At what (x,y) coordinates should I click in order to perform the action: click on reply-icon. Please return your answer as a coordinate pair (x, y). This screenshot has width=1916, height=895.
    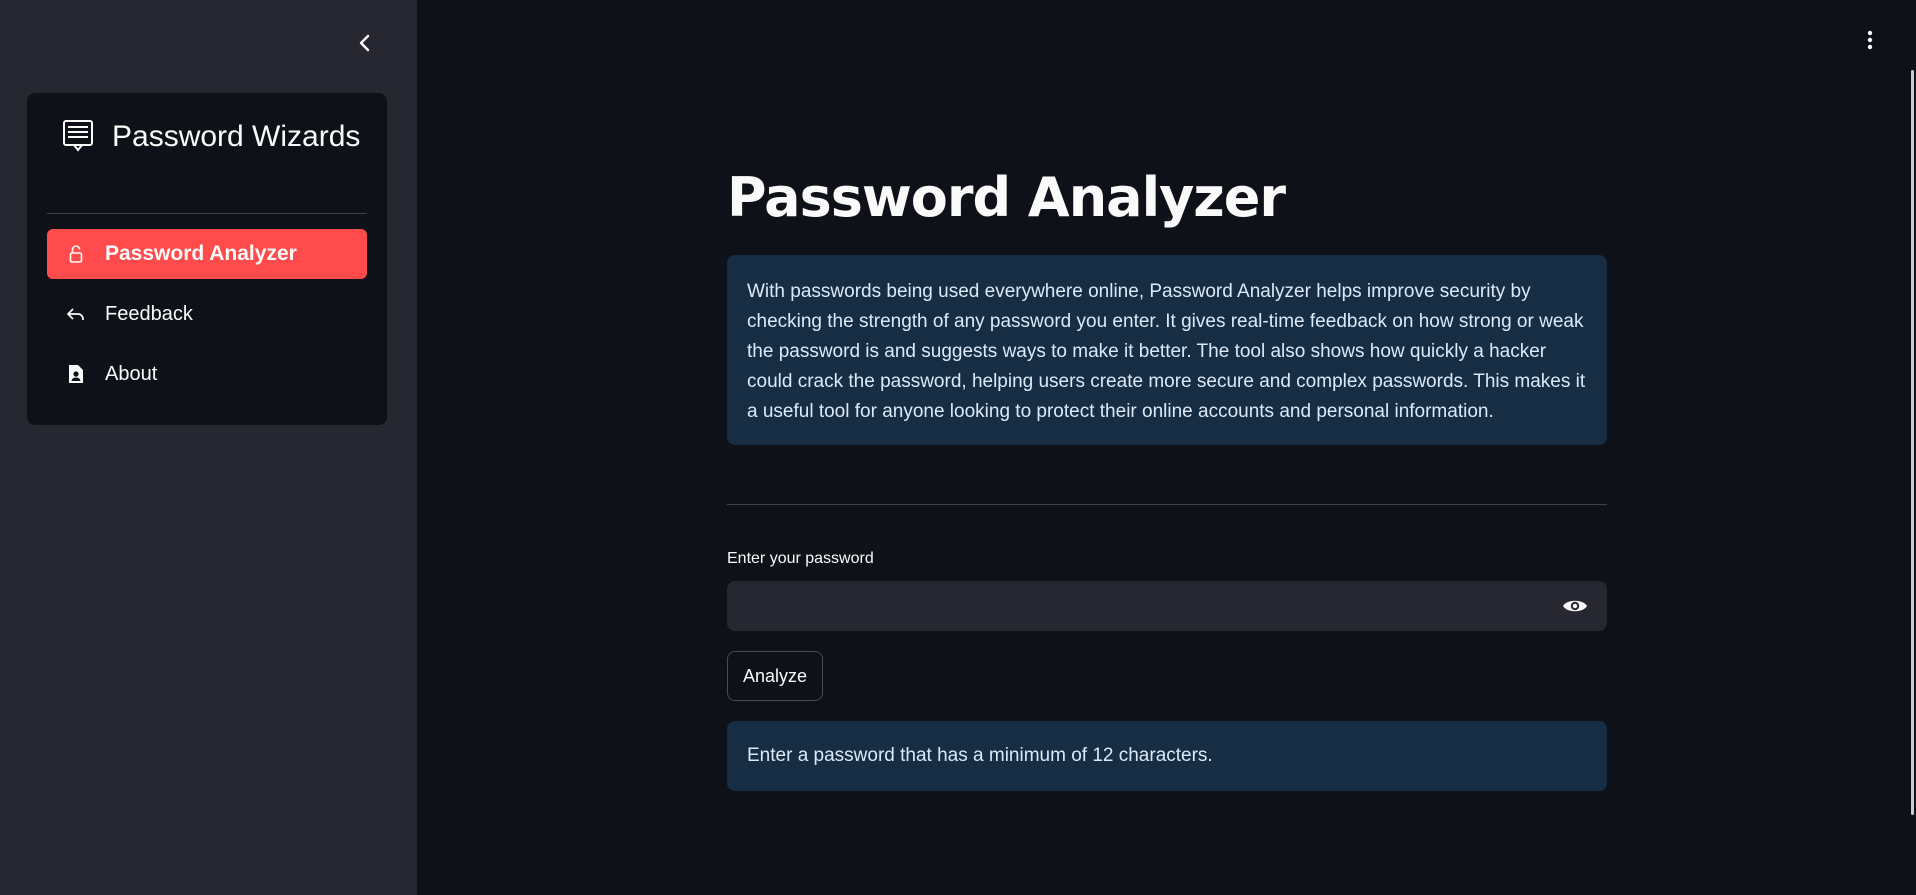
    Looking at the image, I should click on (76, 314).